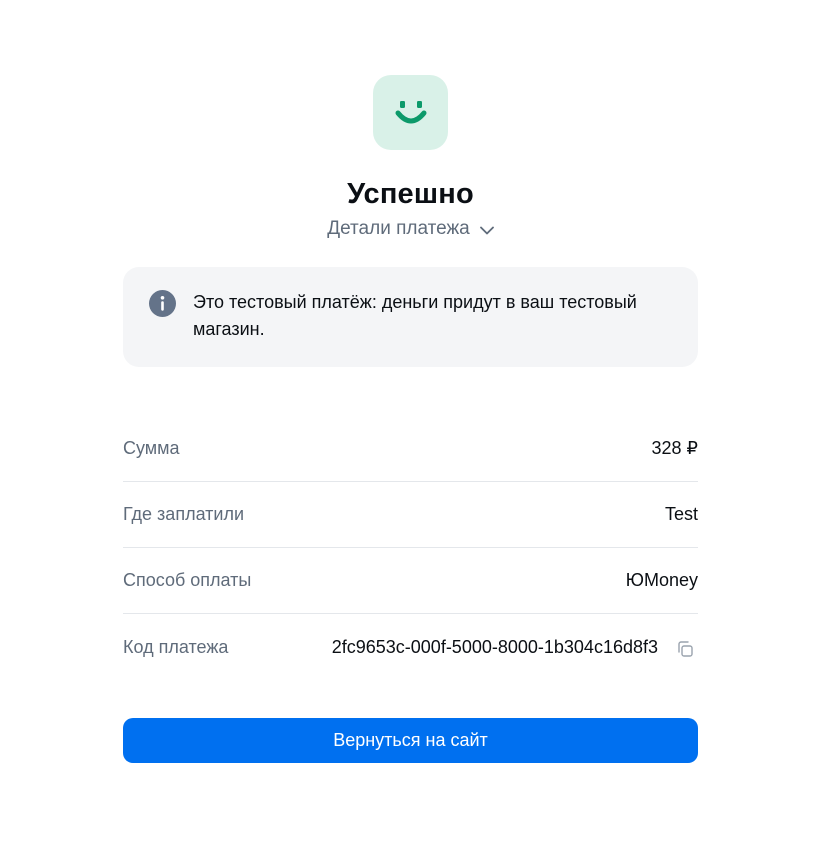 The height and width of the screenshot is (842, 832). I want to click on payment-method-label: Способ оплаты, so click(187, 580).